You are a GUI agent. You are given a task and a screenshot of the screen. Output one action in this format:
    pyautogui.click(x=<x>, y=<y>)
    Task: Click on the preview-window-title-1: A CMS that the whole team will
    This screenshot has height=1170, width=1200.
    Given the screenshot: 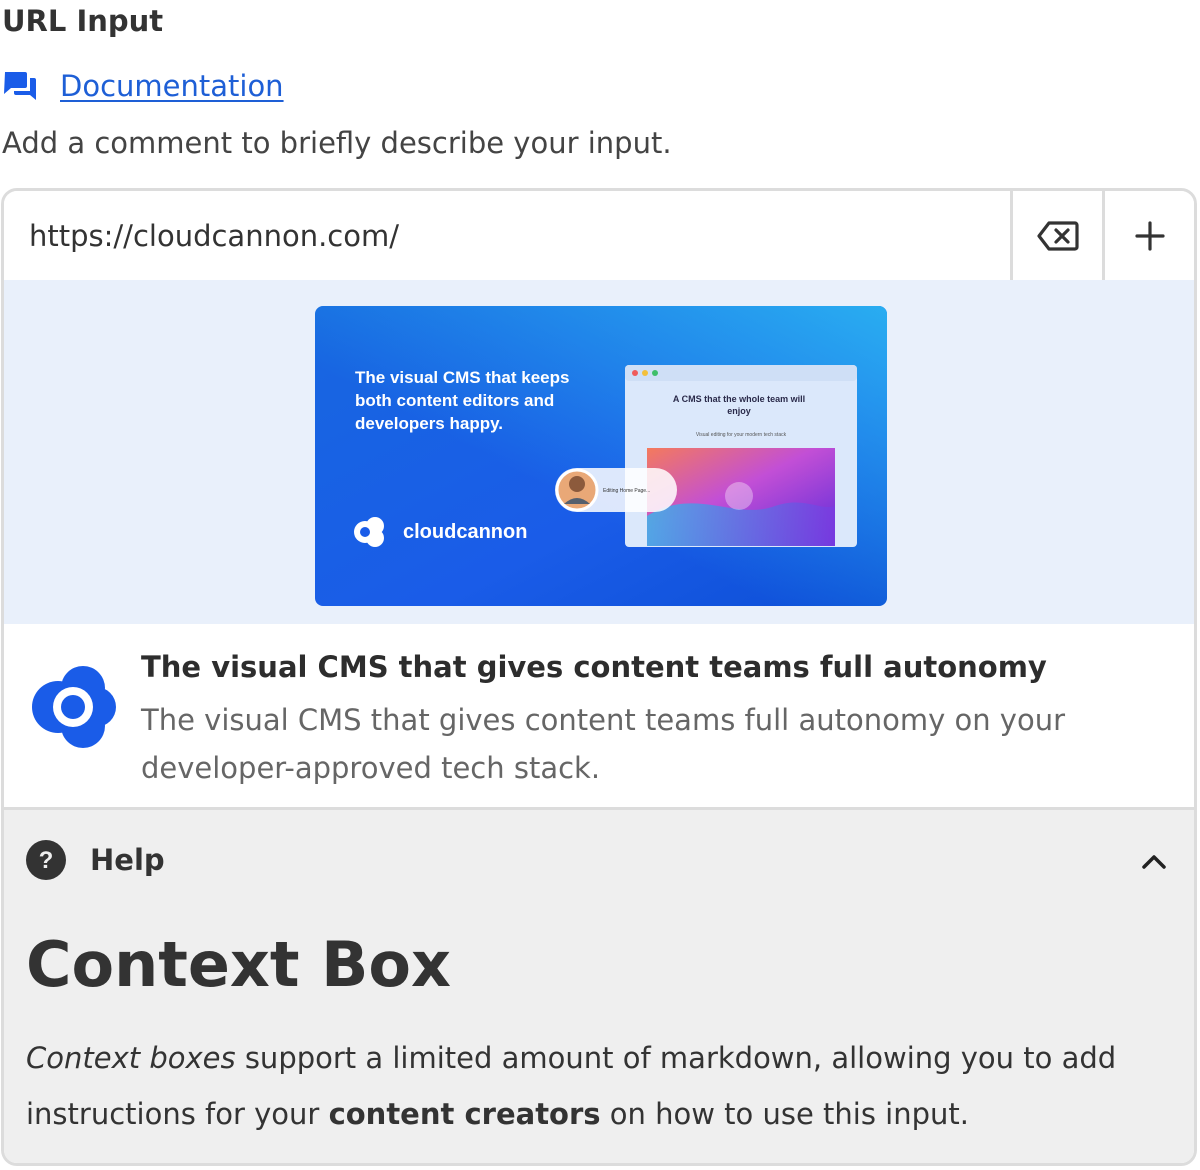 What is the action you would take?
    pyautogui.click(x=739, y=399)
    